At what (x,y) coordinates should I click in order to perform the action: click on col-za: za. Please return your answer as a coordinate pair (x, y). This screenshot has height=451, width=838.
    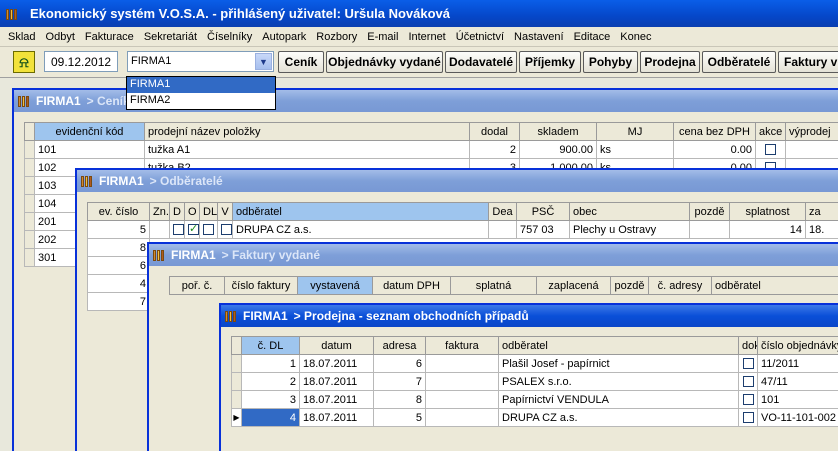
    Looking at the image, I should click on (821, 211).